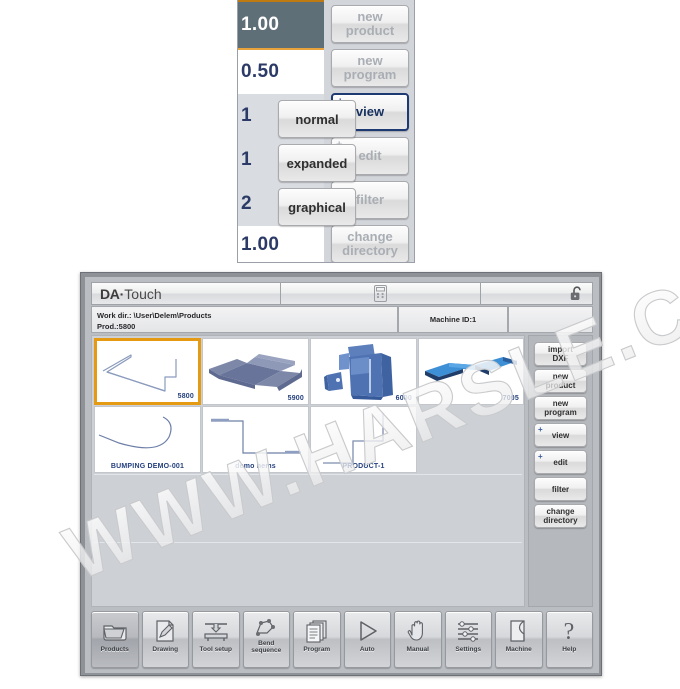 The image size is (680, 689). Describe the element at coordinates (147, 439) in the screenshot. I see `product-thumbnail-bumping-demo-001: BUMPING DEMO-001` at that location.